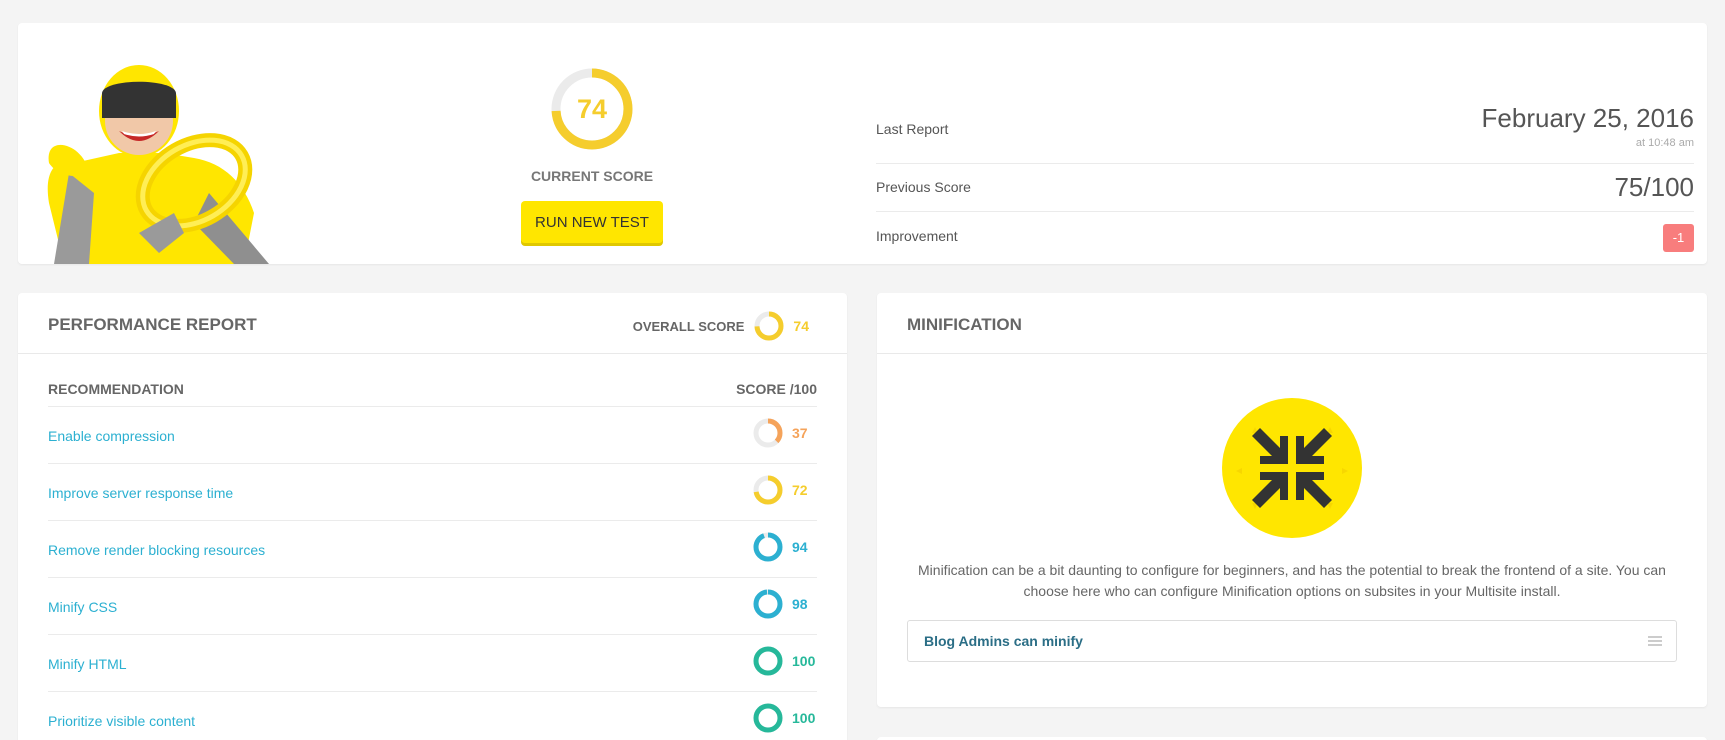  What do you see at coordinates (1292, 468) in the screenshot?
I see `minify-arrows-icon` at bounding box center [1292, 468].